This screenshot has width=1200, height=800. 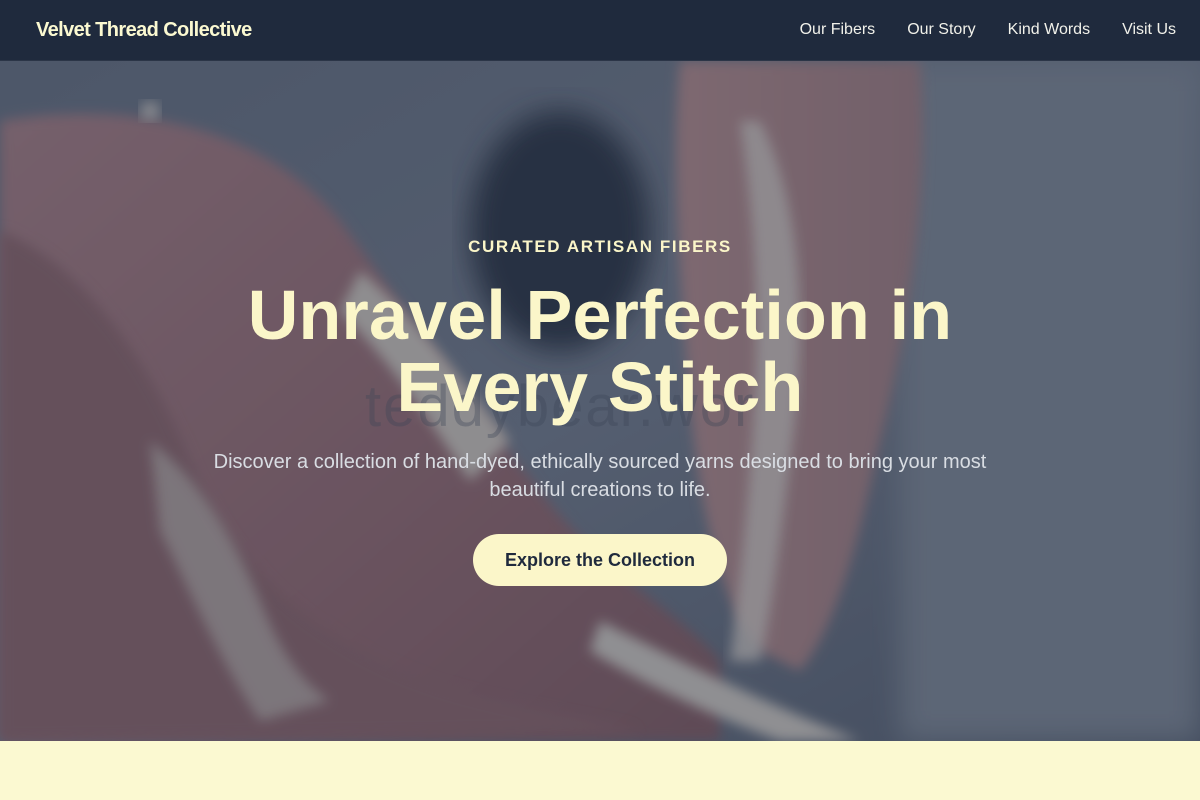 What do you see at coordinates (1149, 30) in the screenshot?
I see `nav-link-visit-us: Visit Us` at bounding box center [1149, 30].